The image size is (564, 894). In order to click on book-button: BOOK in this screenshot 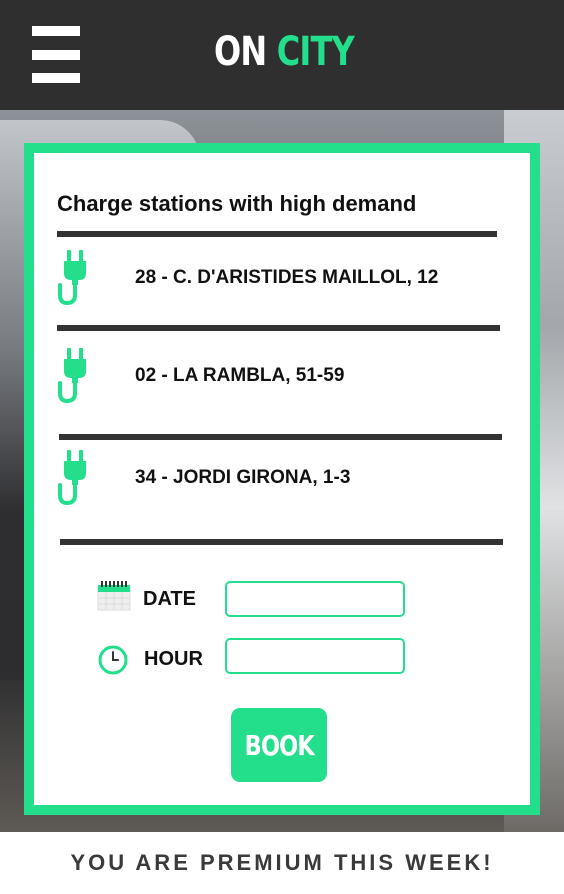, I will do `click(279, 745)`.